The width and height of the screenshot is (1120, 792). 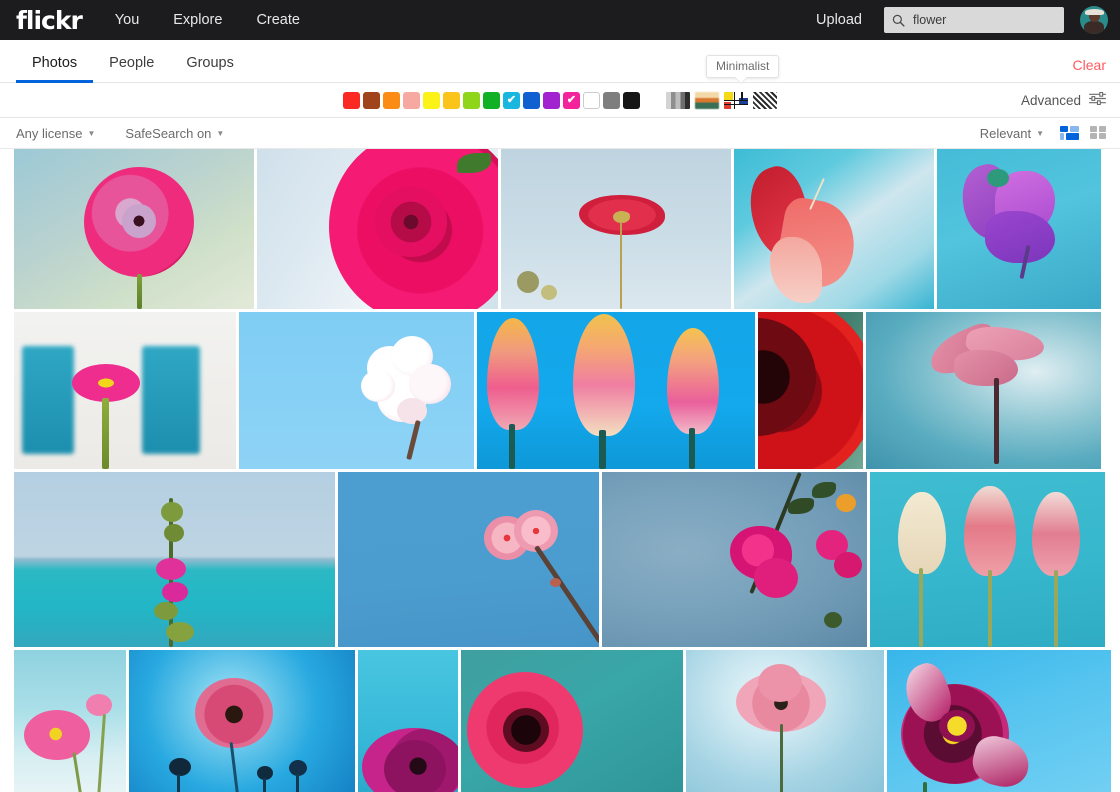 I want to click on advanced-label: Advanced, so click(x=1050, y=100).